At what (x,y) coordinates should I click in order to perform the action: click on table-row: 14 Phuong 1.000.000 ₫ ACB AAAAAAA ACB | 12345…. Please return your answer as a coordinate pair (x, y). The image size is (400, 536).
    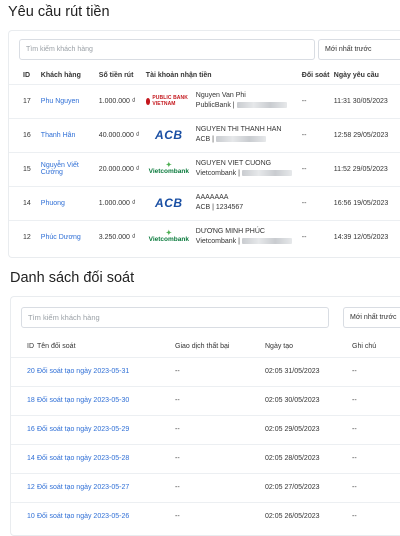
    Looking at the image, I should click on (204, 202).